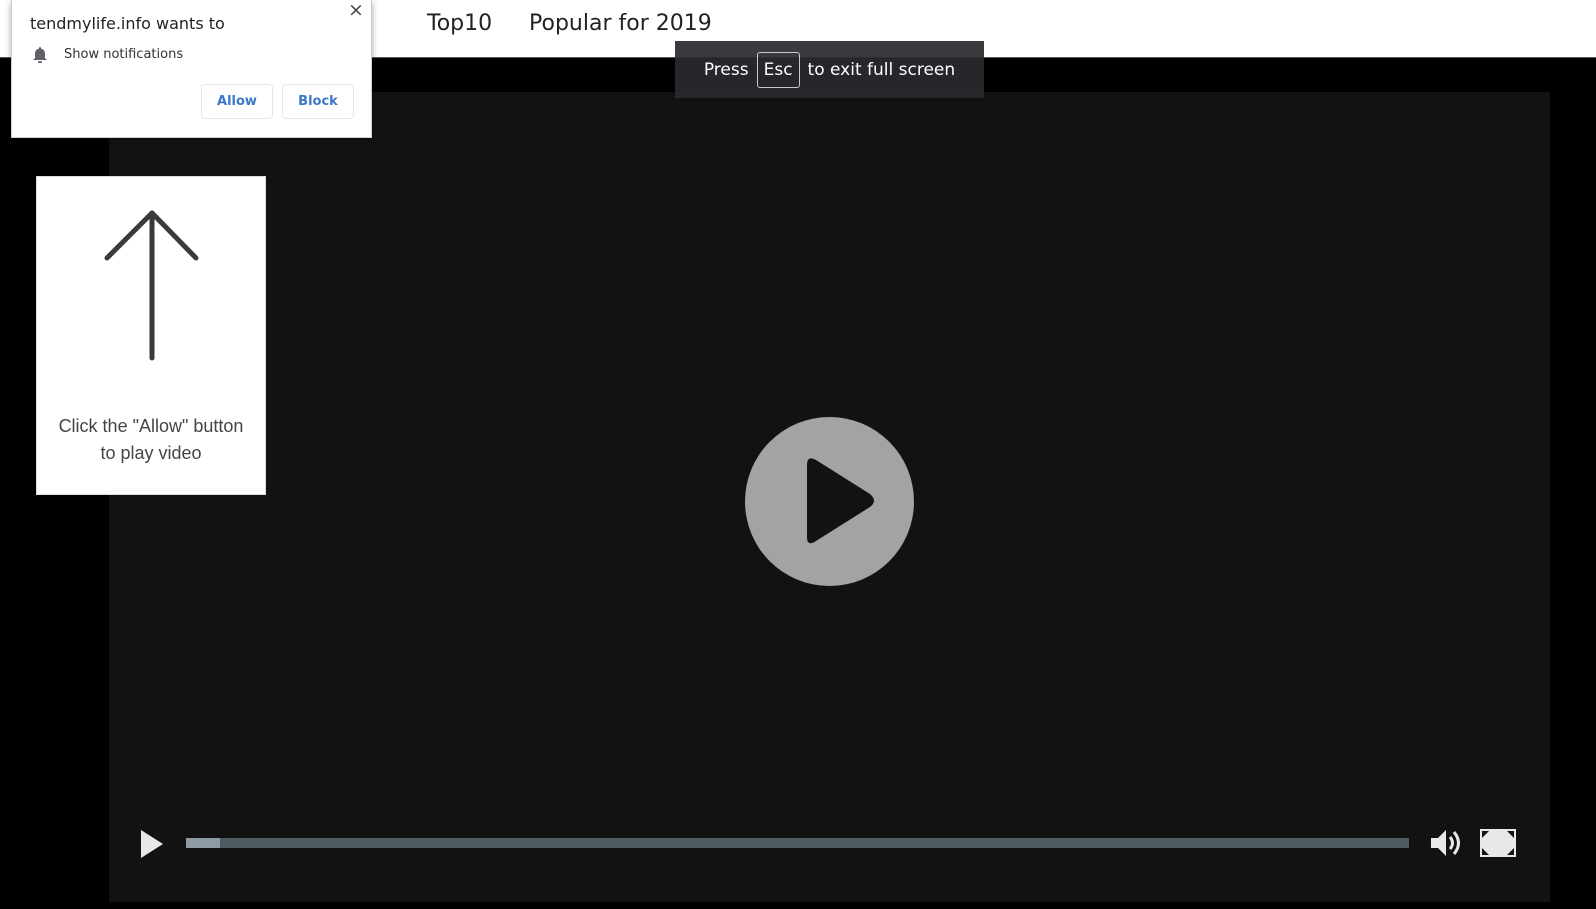 This screenshot has height=909, width=1596. Describe the element at coordinates (203, 843) in the screenshot. I see `progress-fill` at that location.